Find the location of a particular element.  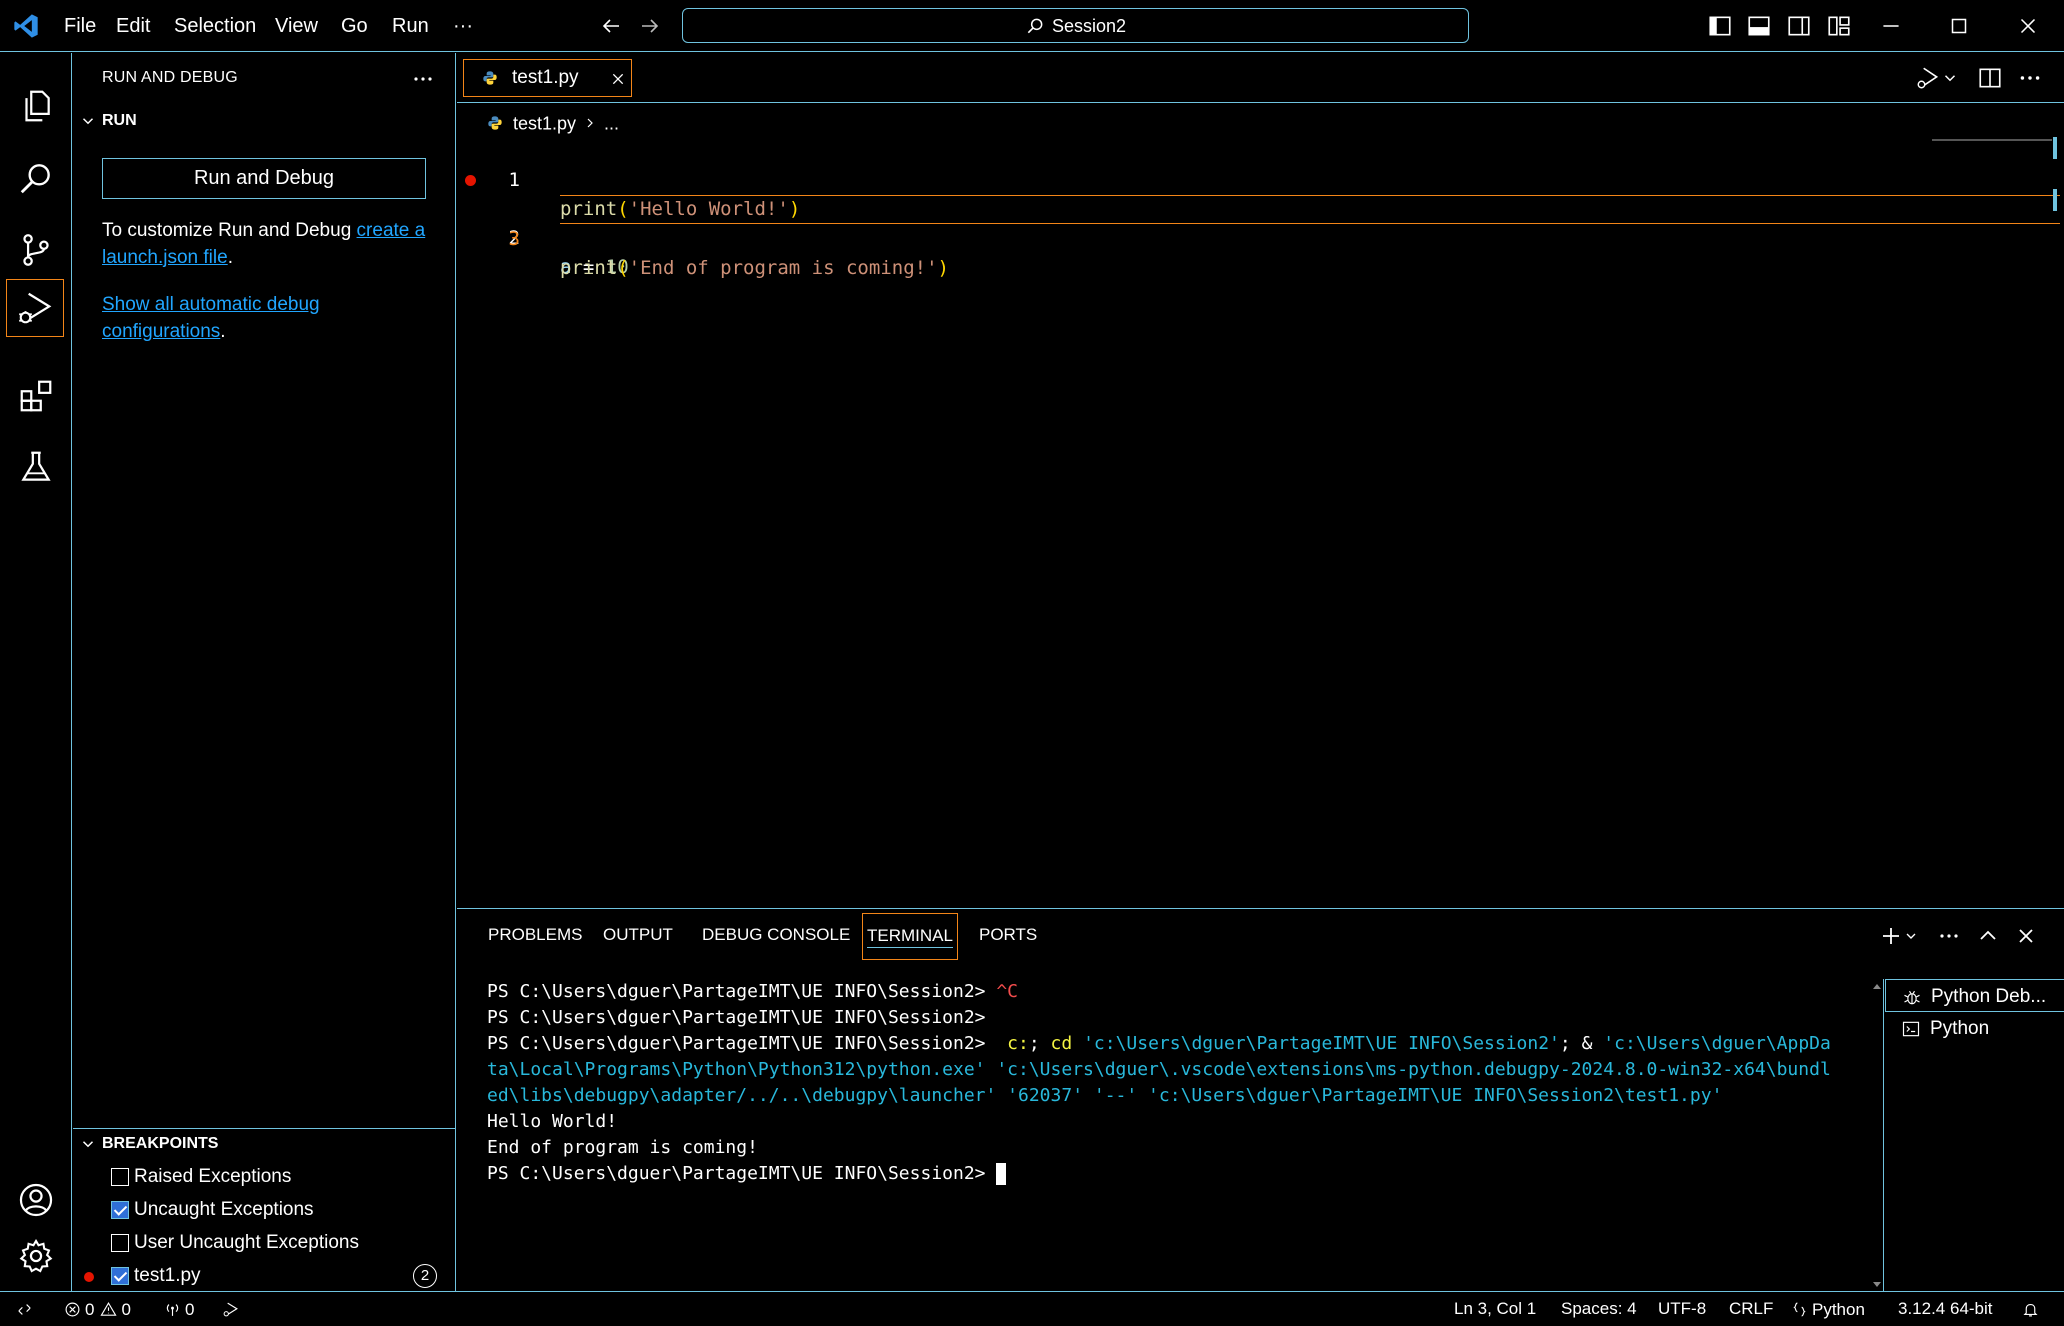

maximize-icon is located at coordinates (1959, 26).